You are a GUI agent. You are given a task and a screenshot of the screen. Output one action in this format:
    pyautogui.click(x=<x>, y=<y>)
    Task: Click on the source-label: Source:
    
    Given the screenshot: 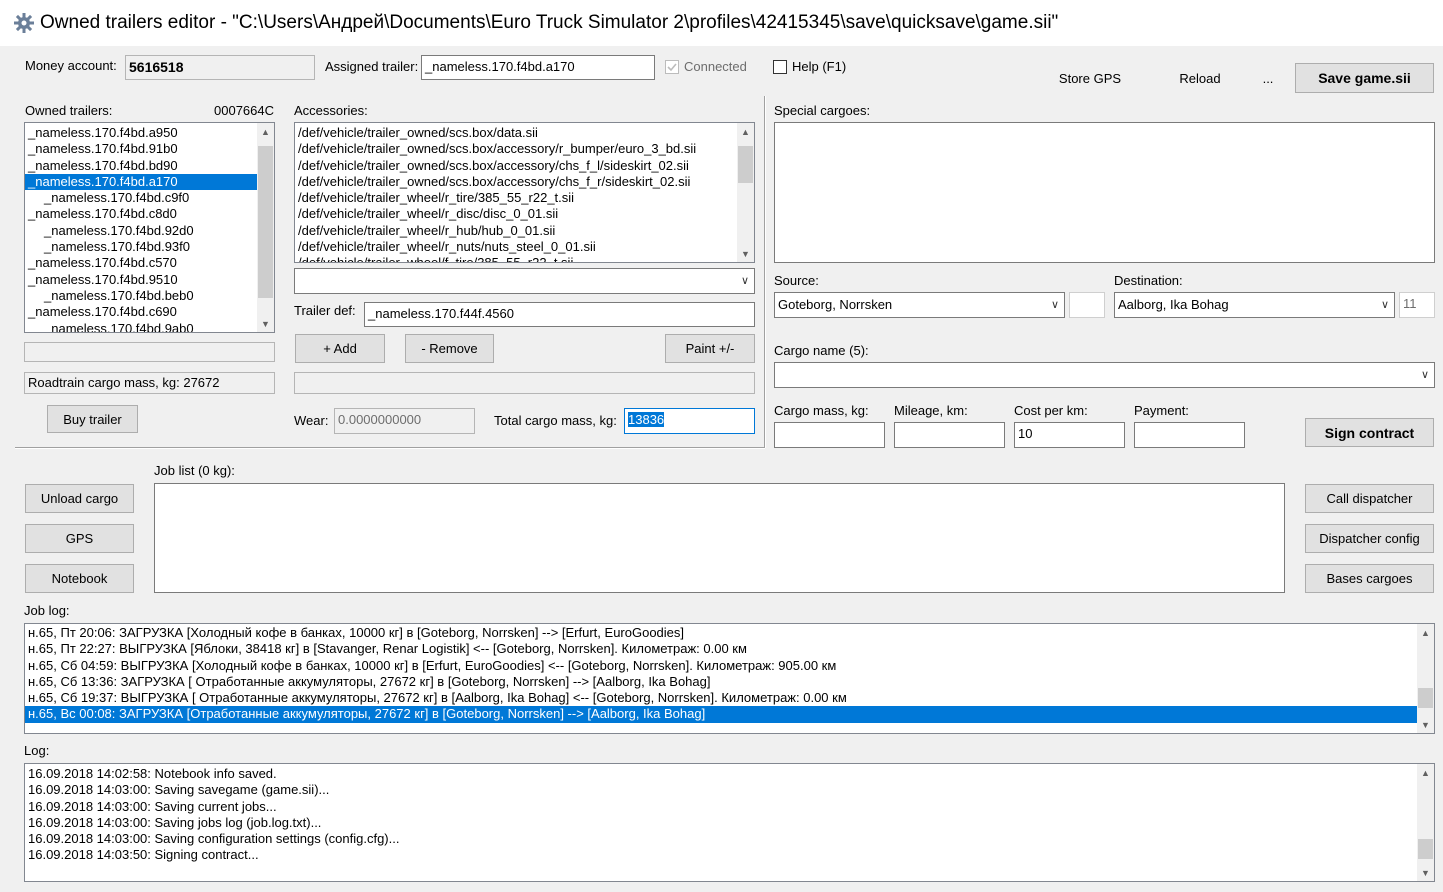 What is the action you would take?
    pyautogui.click(x=796, y=280)
    